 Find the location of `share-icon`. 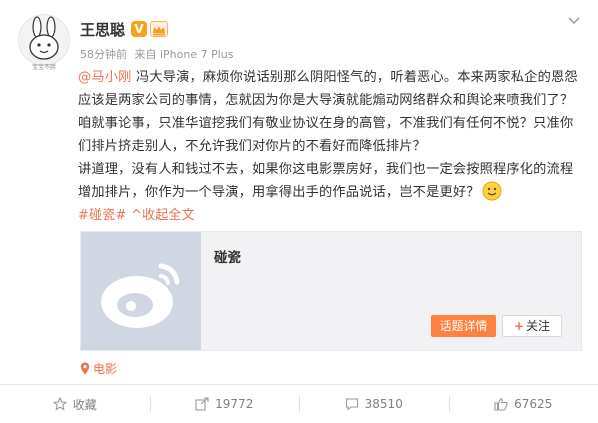

share-icon is located at coordinates (202, 404).